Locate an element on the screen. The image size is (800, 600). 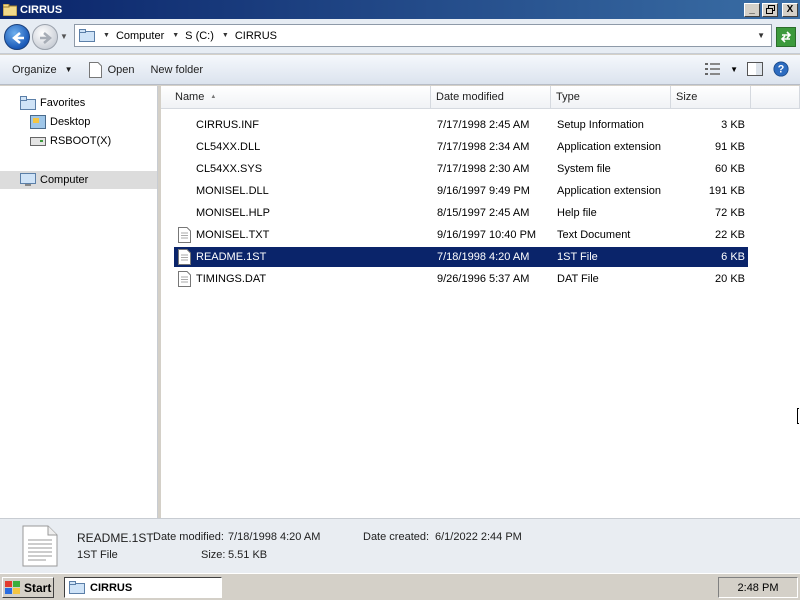
file-type: 1ST File is located at coordinates (577, 257).